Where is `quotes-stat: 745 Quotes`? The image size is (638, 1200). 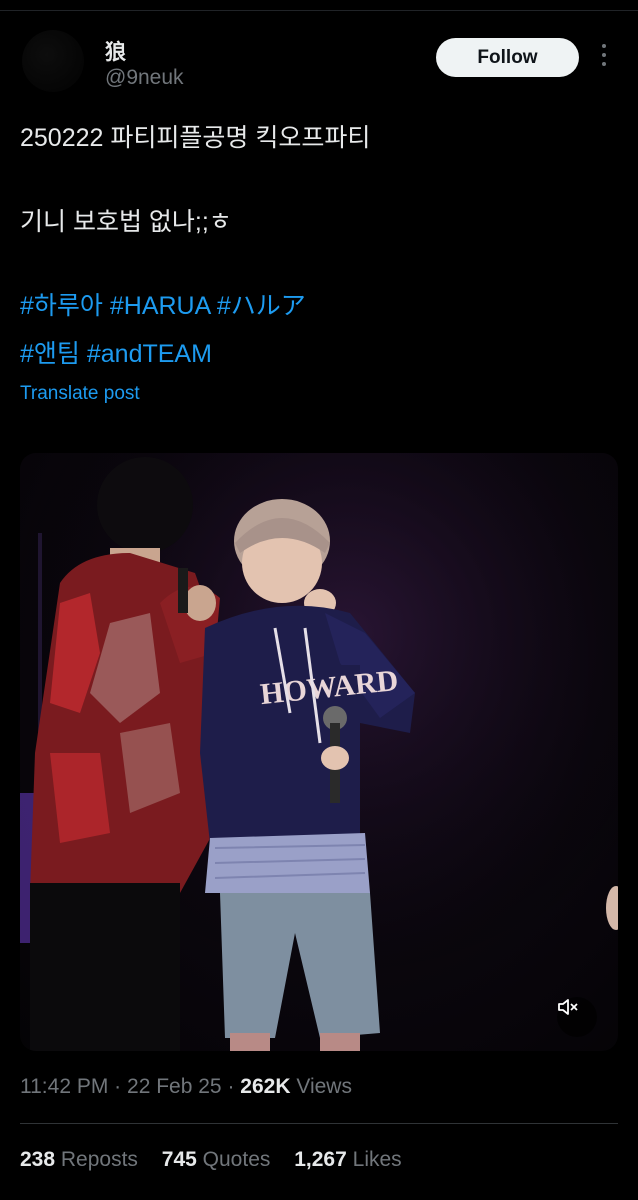 quotes-stat: 745 Quotes is located at coordinates (219, 1159).